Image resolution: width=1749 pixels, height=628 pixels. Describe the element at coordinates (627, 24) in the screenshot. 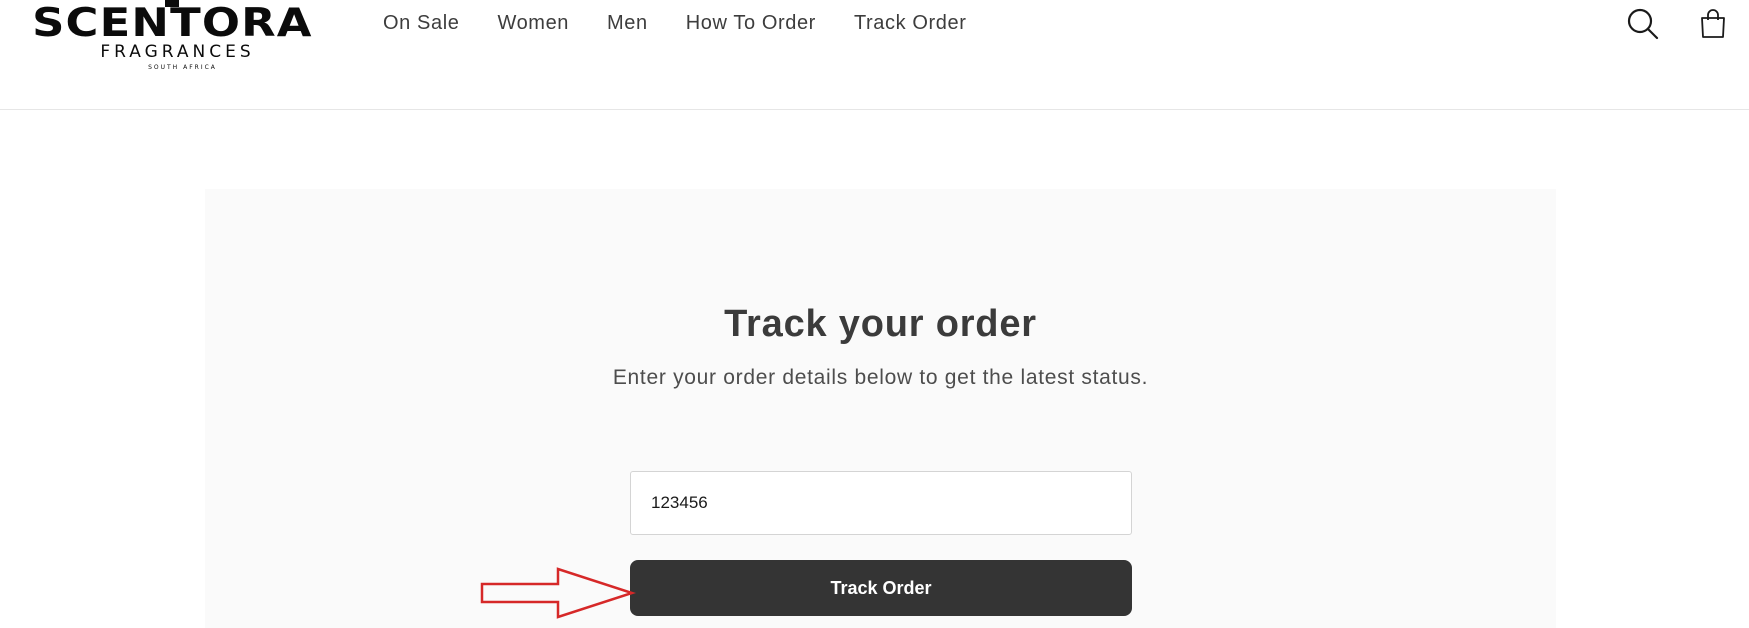

I see `nav-men: Men` at that location.